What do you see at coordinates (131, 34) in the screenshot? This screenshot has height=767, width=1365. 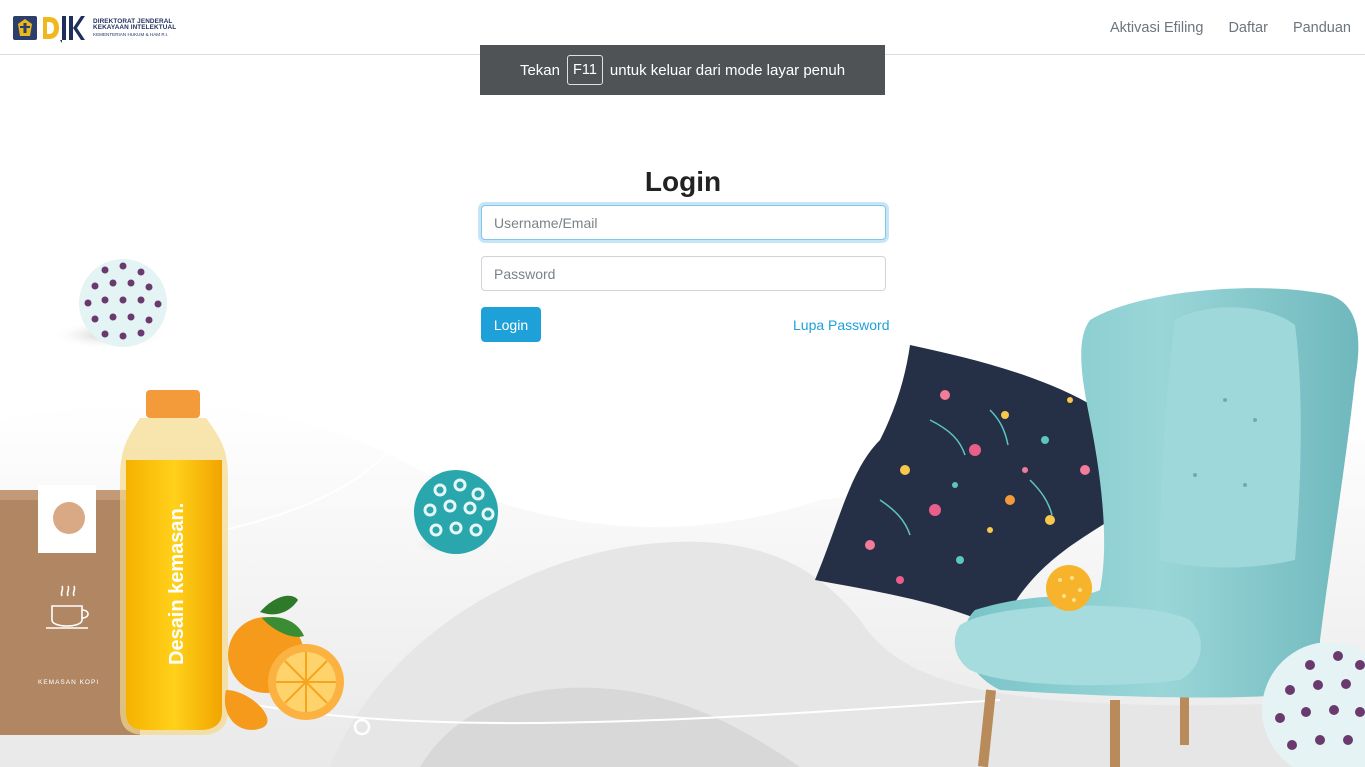 I see `brand-line-3: KEMENTERIAN HUKUM & HAM R.I.` at bounding box center [131, 34].